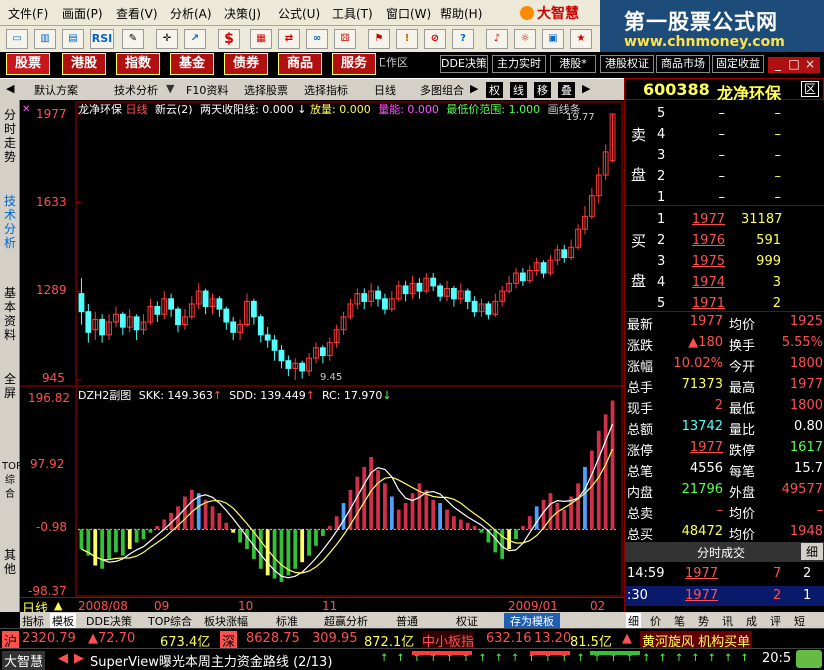 This screenshot has height=670, width=824. Describe the element at coordinates (133, 39) in the screenshot. I see `pen-icon: ✎` at that location.